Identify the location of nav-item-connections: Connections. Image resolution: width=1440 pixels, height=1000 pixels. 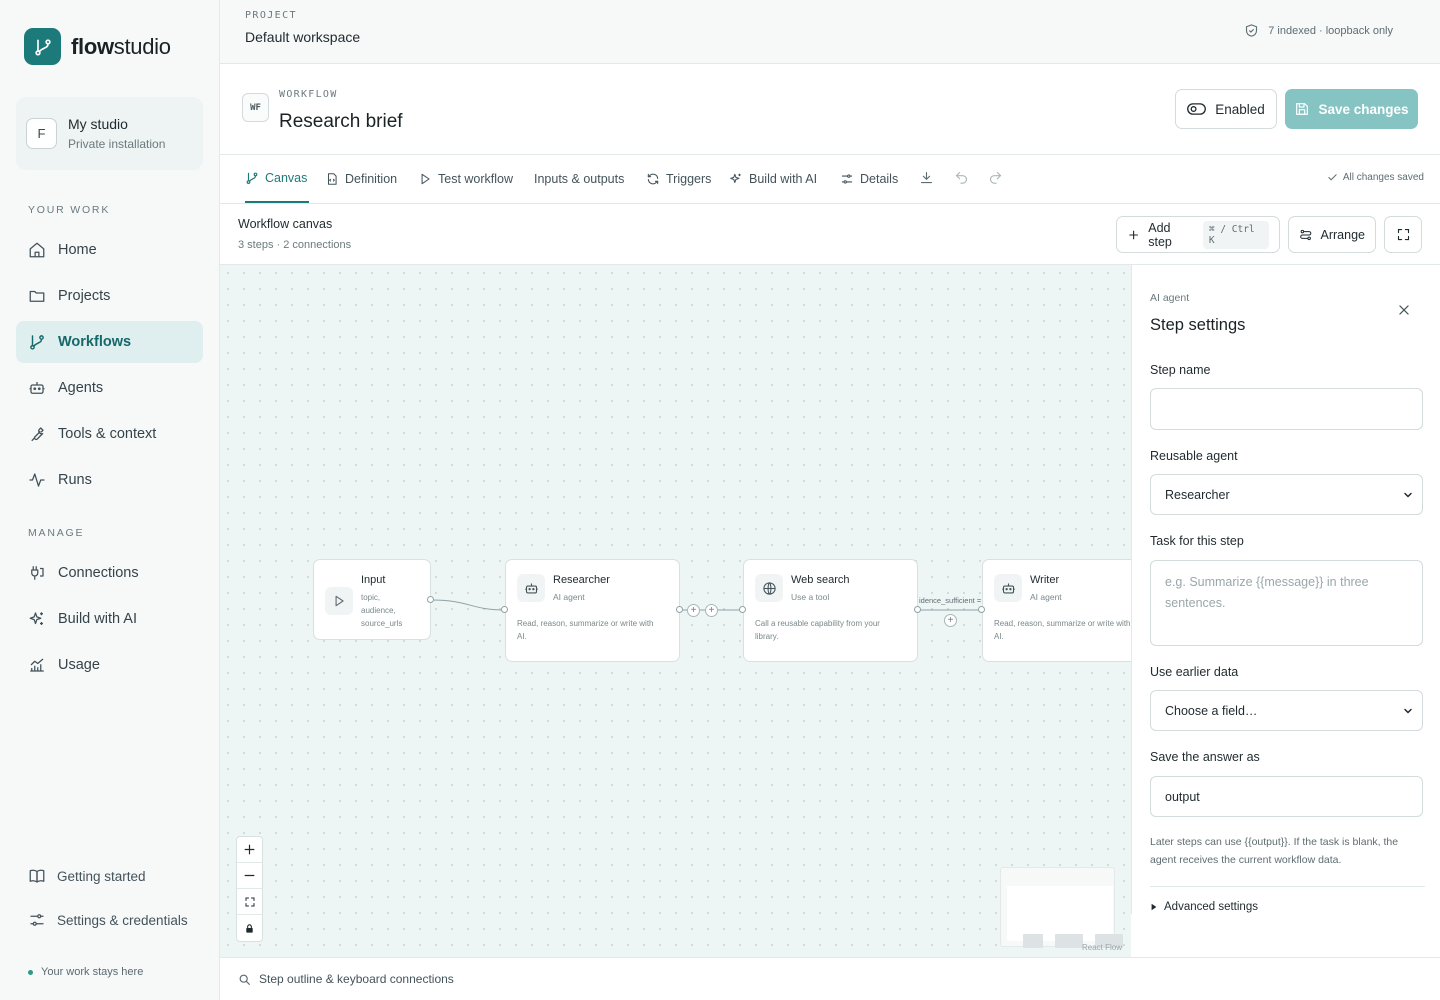
(109, 573).